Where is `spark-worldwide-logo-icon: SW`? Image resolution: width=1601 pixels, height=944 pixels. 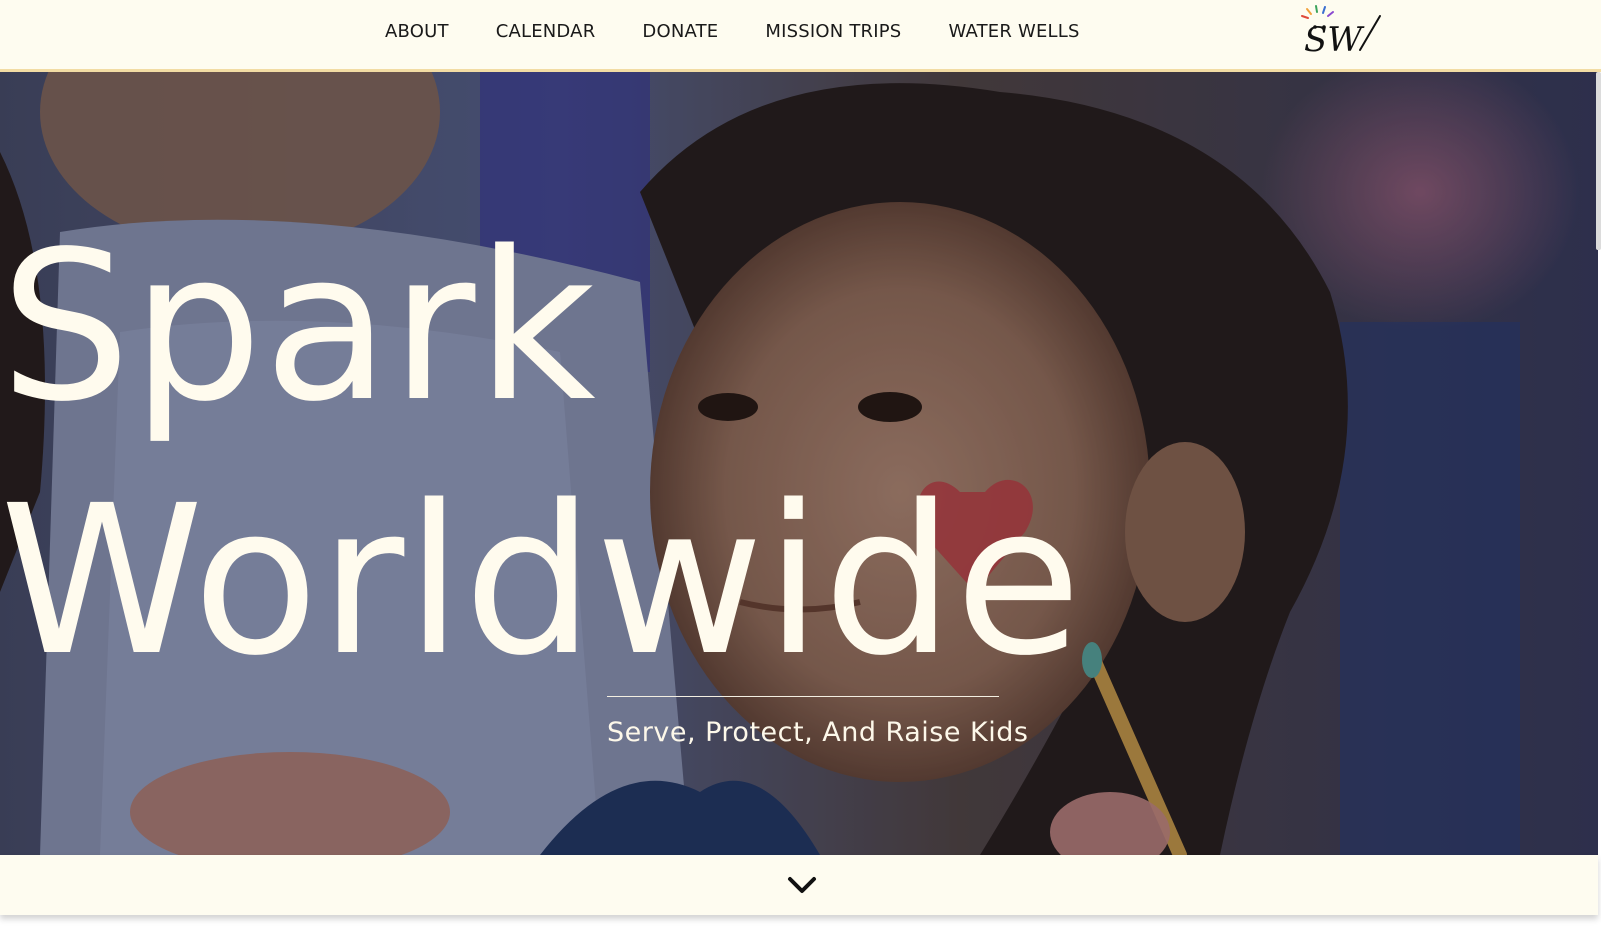 spark-worldwide-logo-icon: SW is located at coordinates (1340, 31).